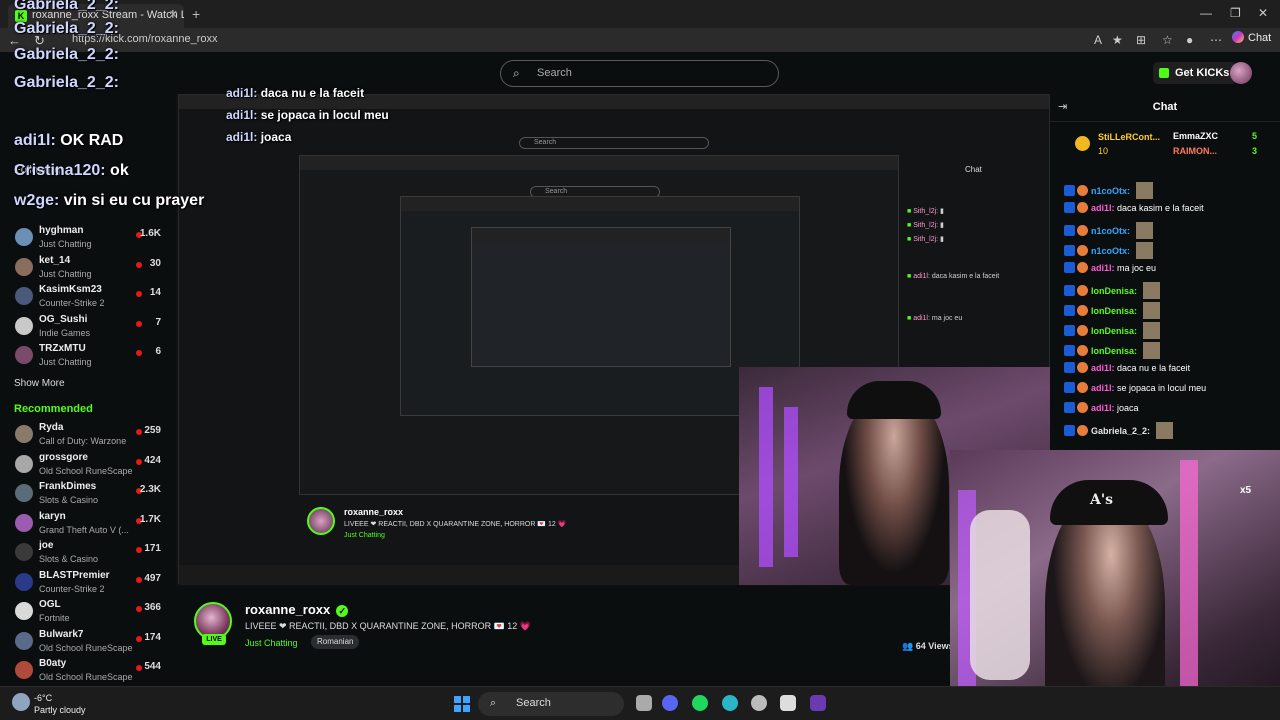  Describe the element at coordinates (700, 703) in the screenshot. I see `spotify-icon` at that location.